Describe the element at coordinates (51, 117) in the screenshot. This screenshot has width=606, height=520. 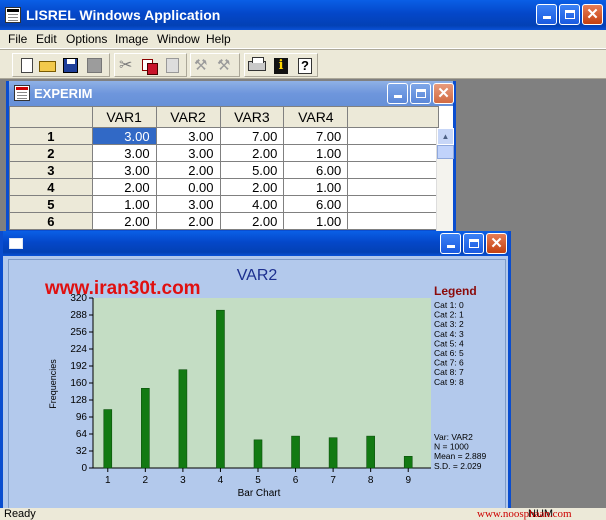
I see `grid-corner` at that location.